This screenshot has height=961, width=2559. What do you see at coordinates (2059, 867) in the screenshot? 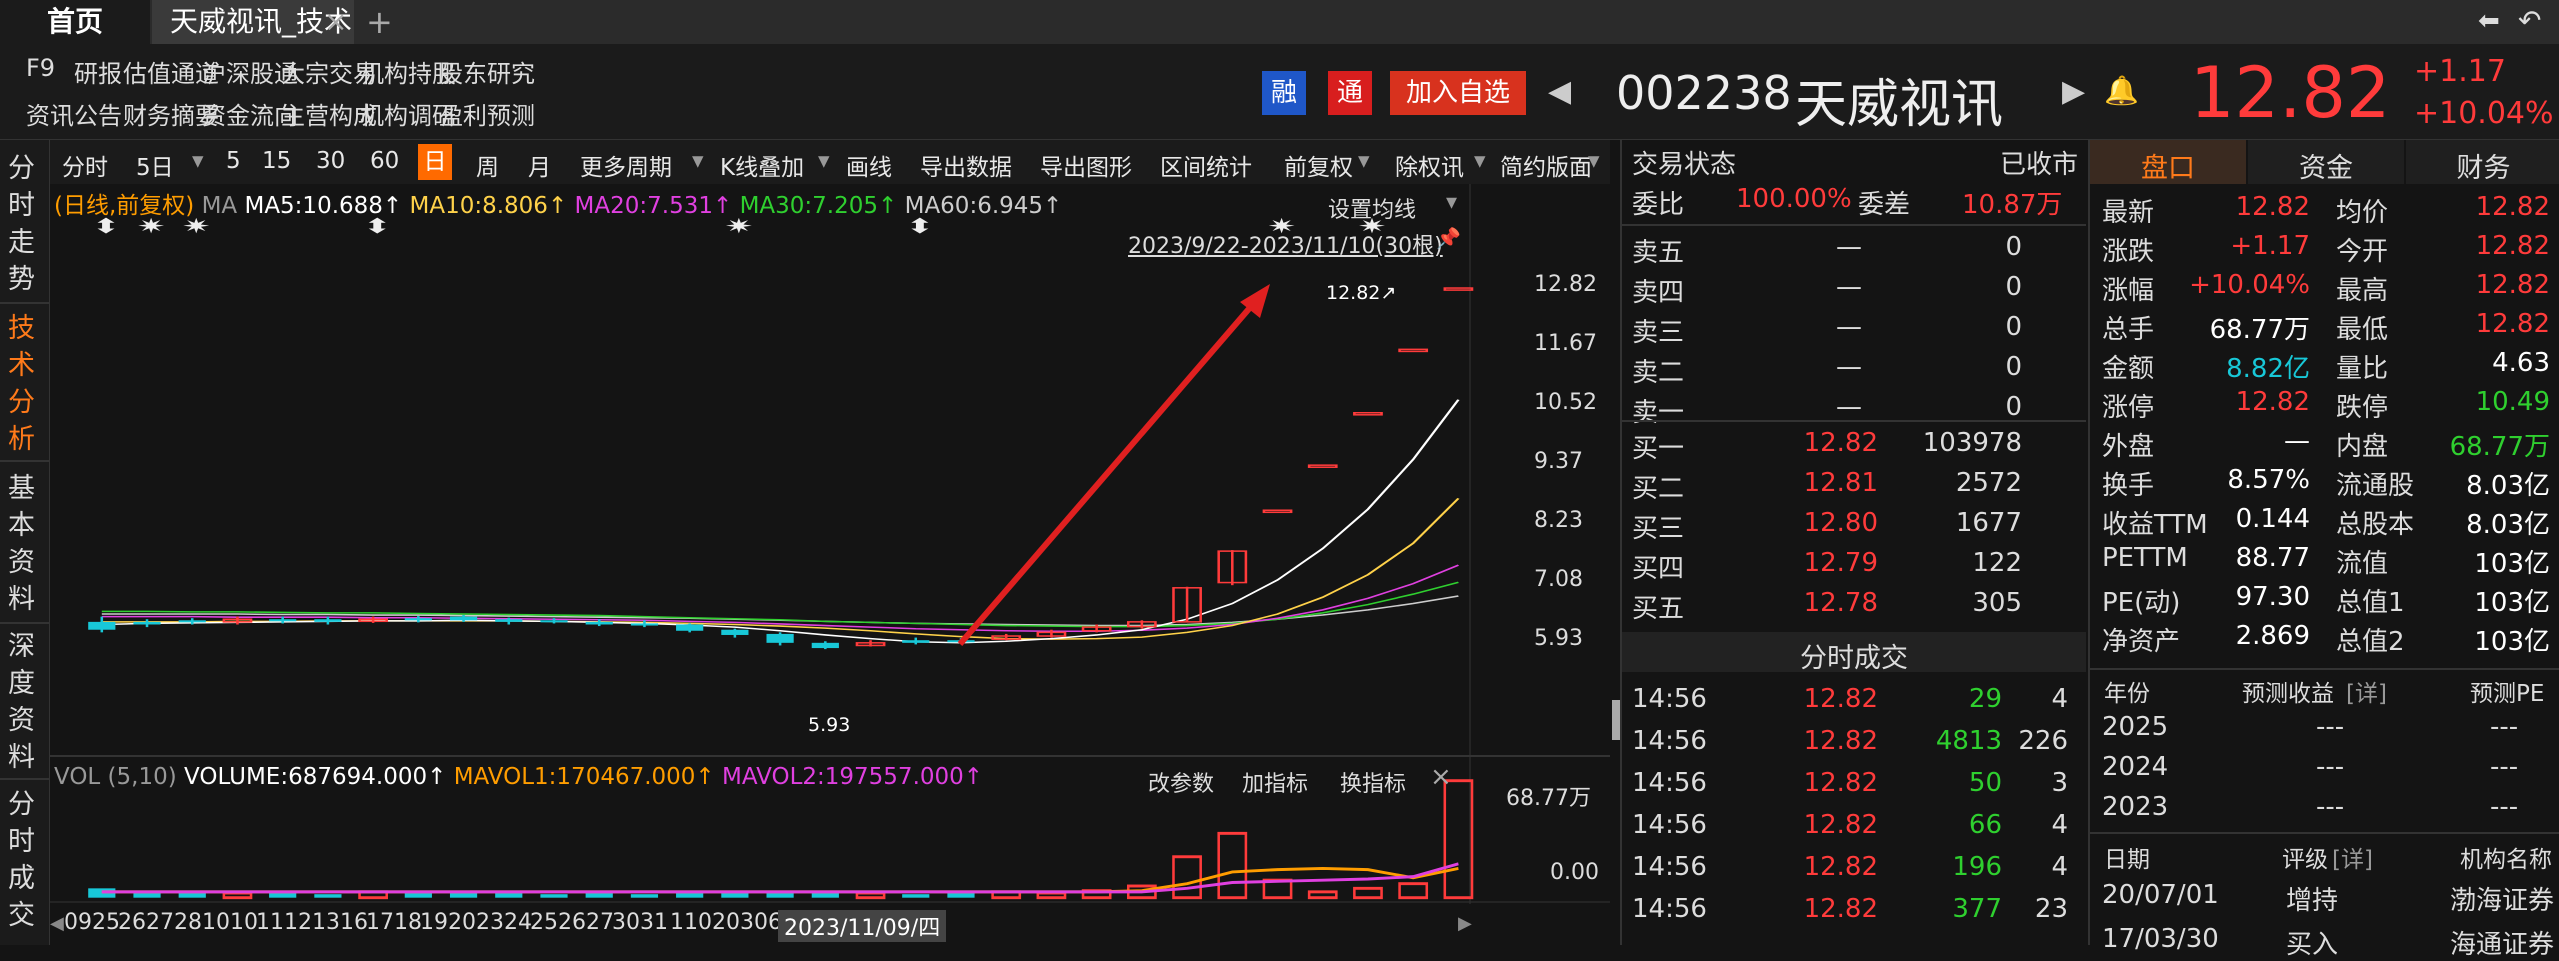
I see `tick-count: 4` at bounding box center [2059, 867].